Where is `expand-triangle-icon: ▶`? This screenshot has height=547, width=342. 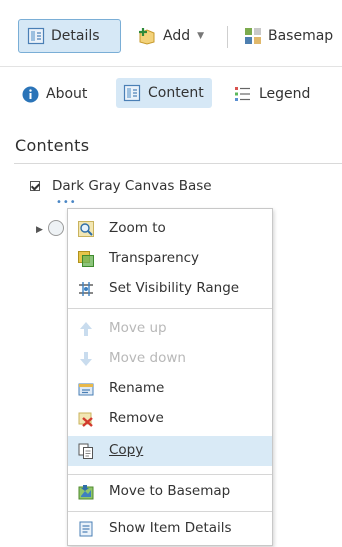 expand-triangle-icon: ▶ is located at coordinates (39, 230).